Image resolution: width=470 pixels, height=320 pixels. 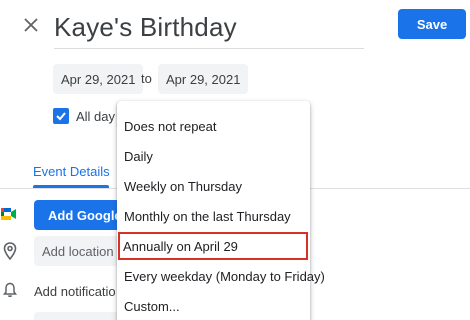 I want to click on menu-item-weekly: Weekly on Thursday, so click(x=213, y=186).